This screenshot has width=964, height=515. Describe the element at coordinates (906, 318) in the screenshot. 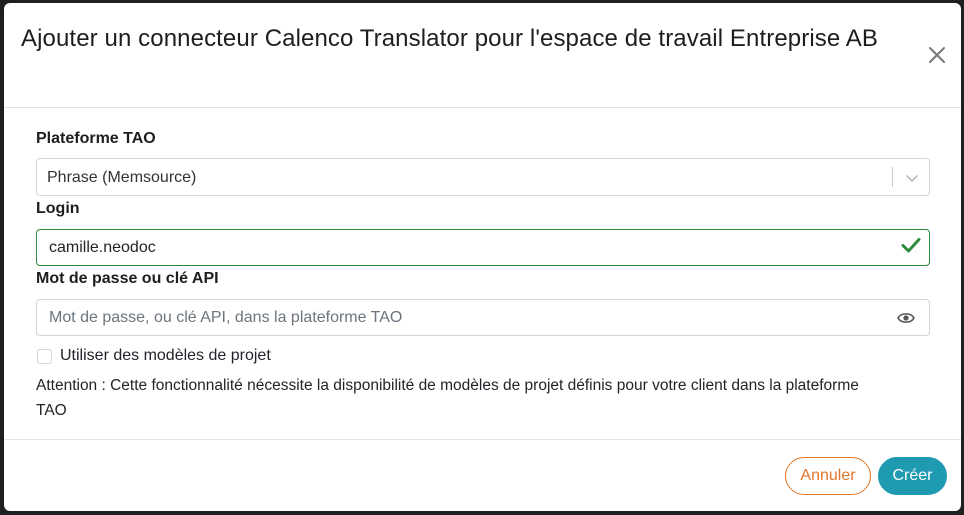

I see `eye-icon` at that location.